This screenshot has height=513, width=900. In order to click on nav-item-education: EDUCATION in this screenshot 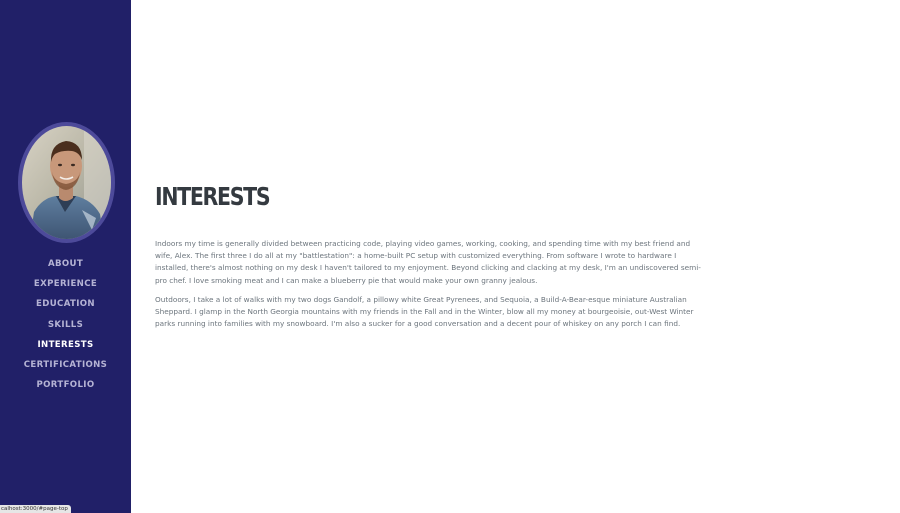, I will do `click(65, 305)`.